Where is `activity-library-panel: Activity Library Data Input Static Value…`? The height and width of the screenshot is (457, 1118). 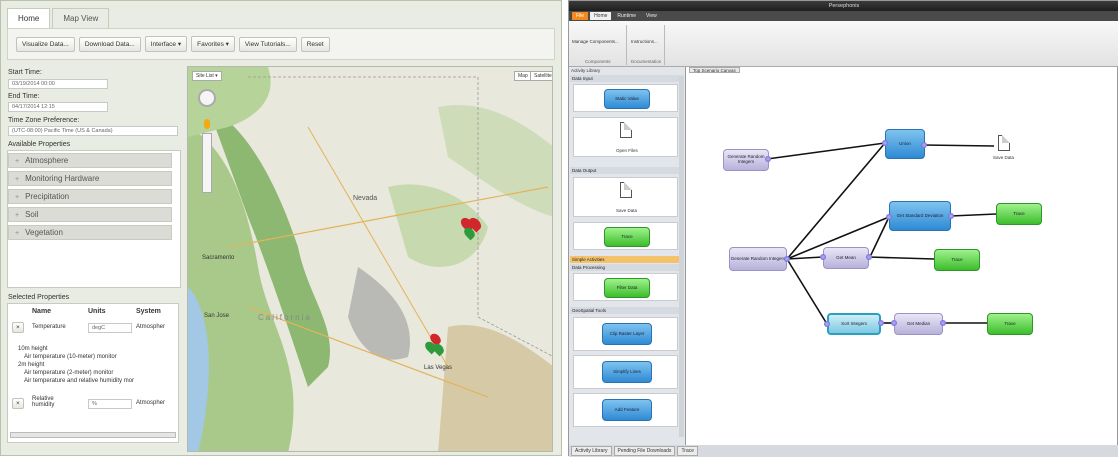
activity-library-panel: Activity Library Data Input Static Value… is located at coordinates (627, 256).